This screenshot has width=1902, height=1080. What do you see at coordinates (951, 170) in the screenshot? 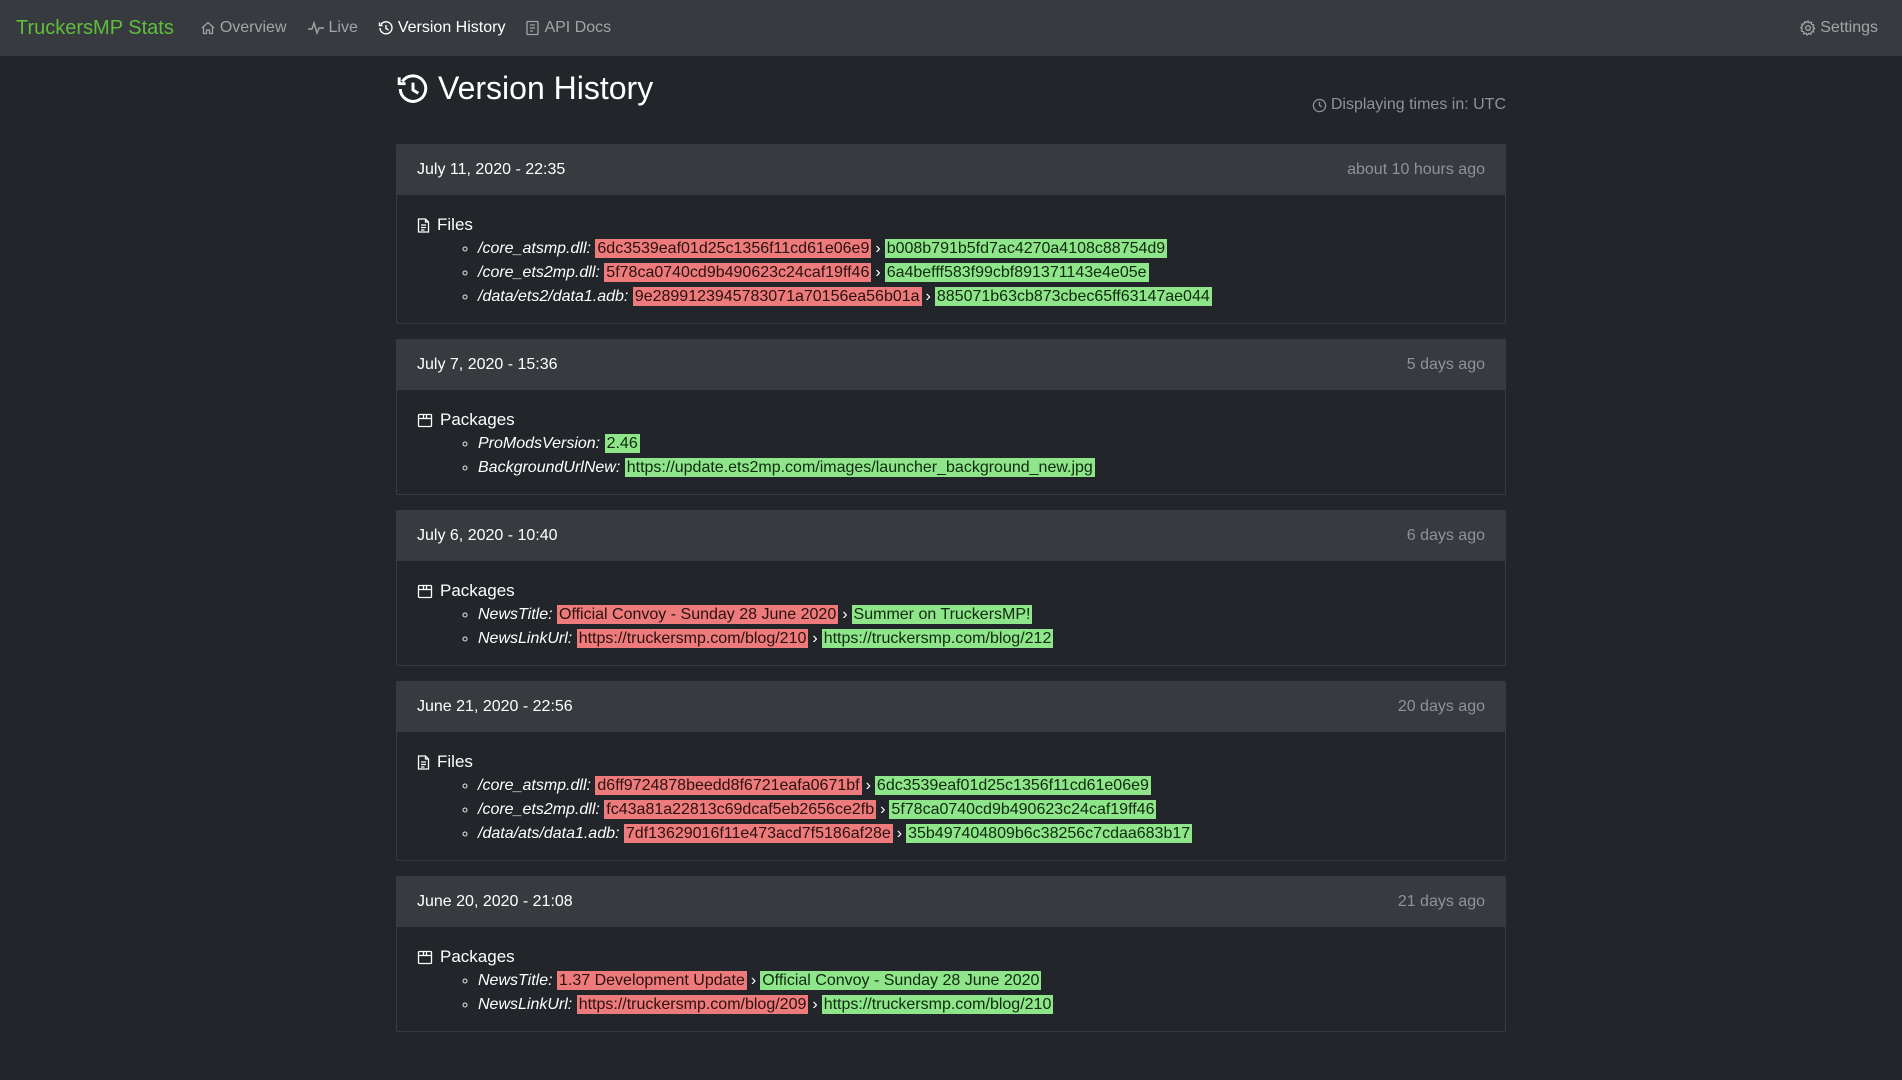
I see `entry-header: July 11, 2020 - 22:35 about 10 hours ago` at bounding box center [951, 170].